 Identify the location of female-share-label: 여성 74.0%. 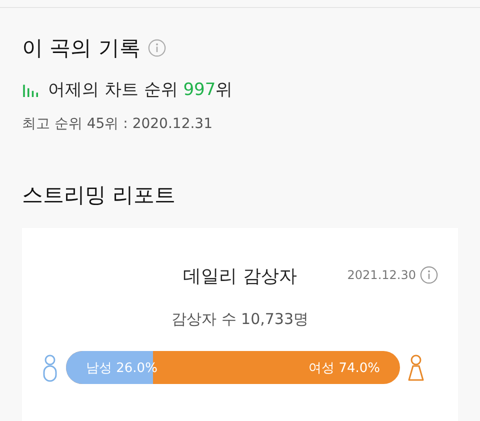
(344, 368).